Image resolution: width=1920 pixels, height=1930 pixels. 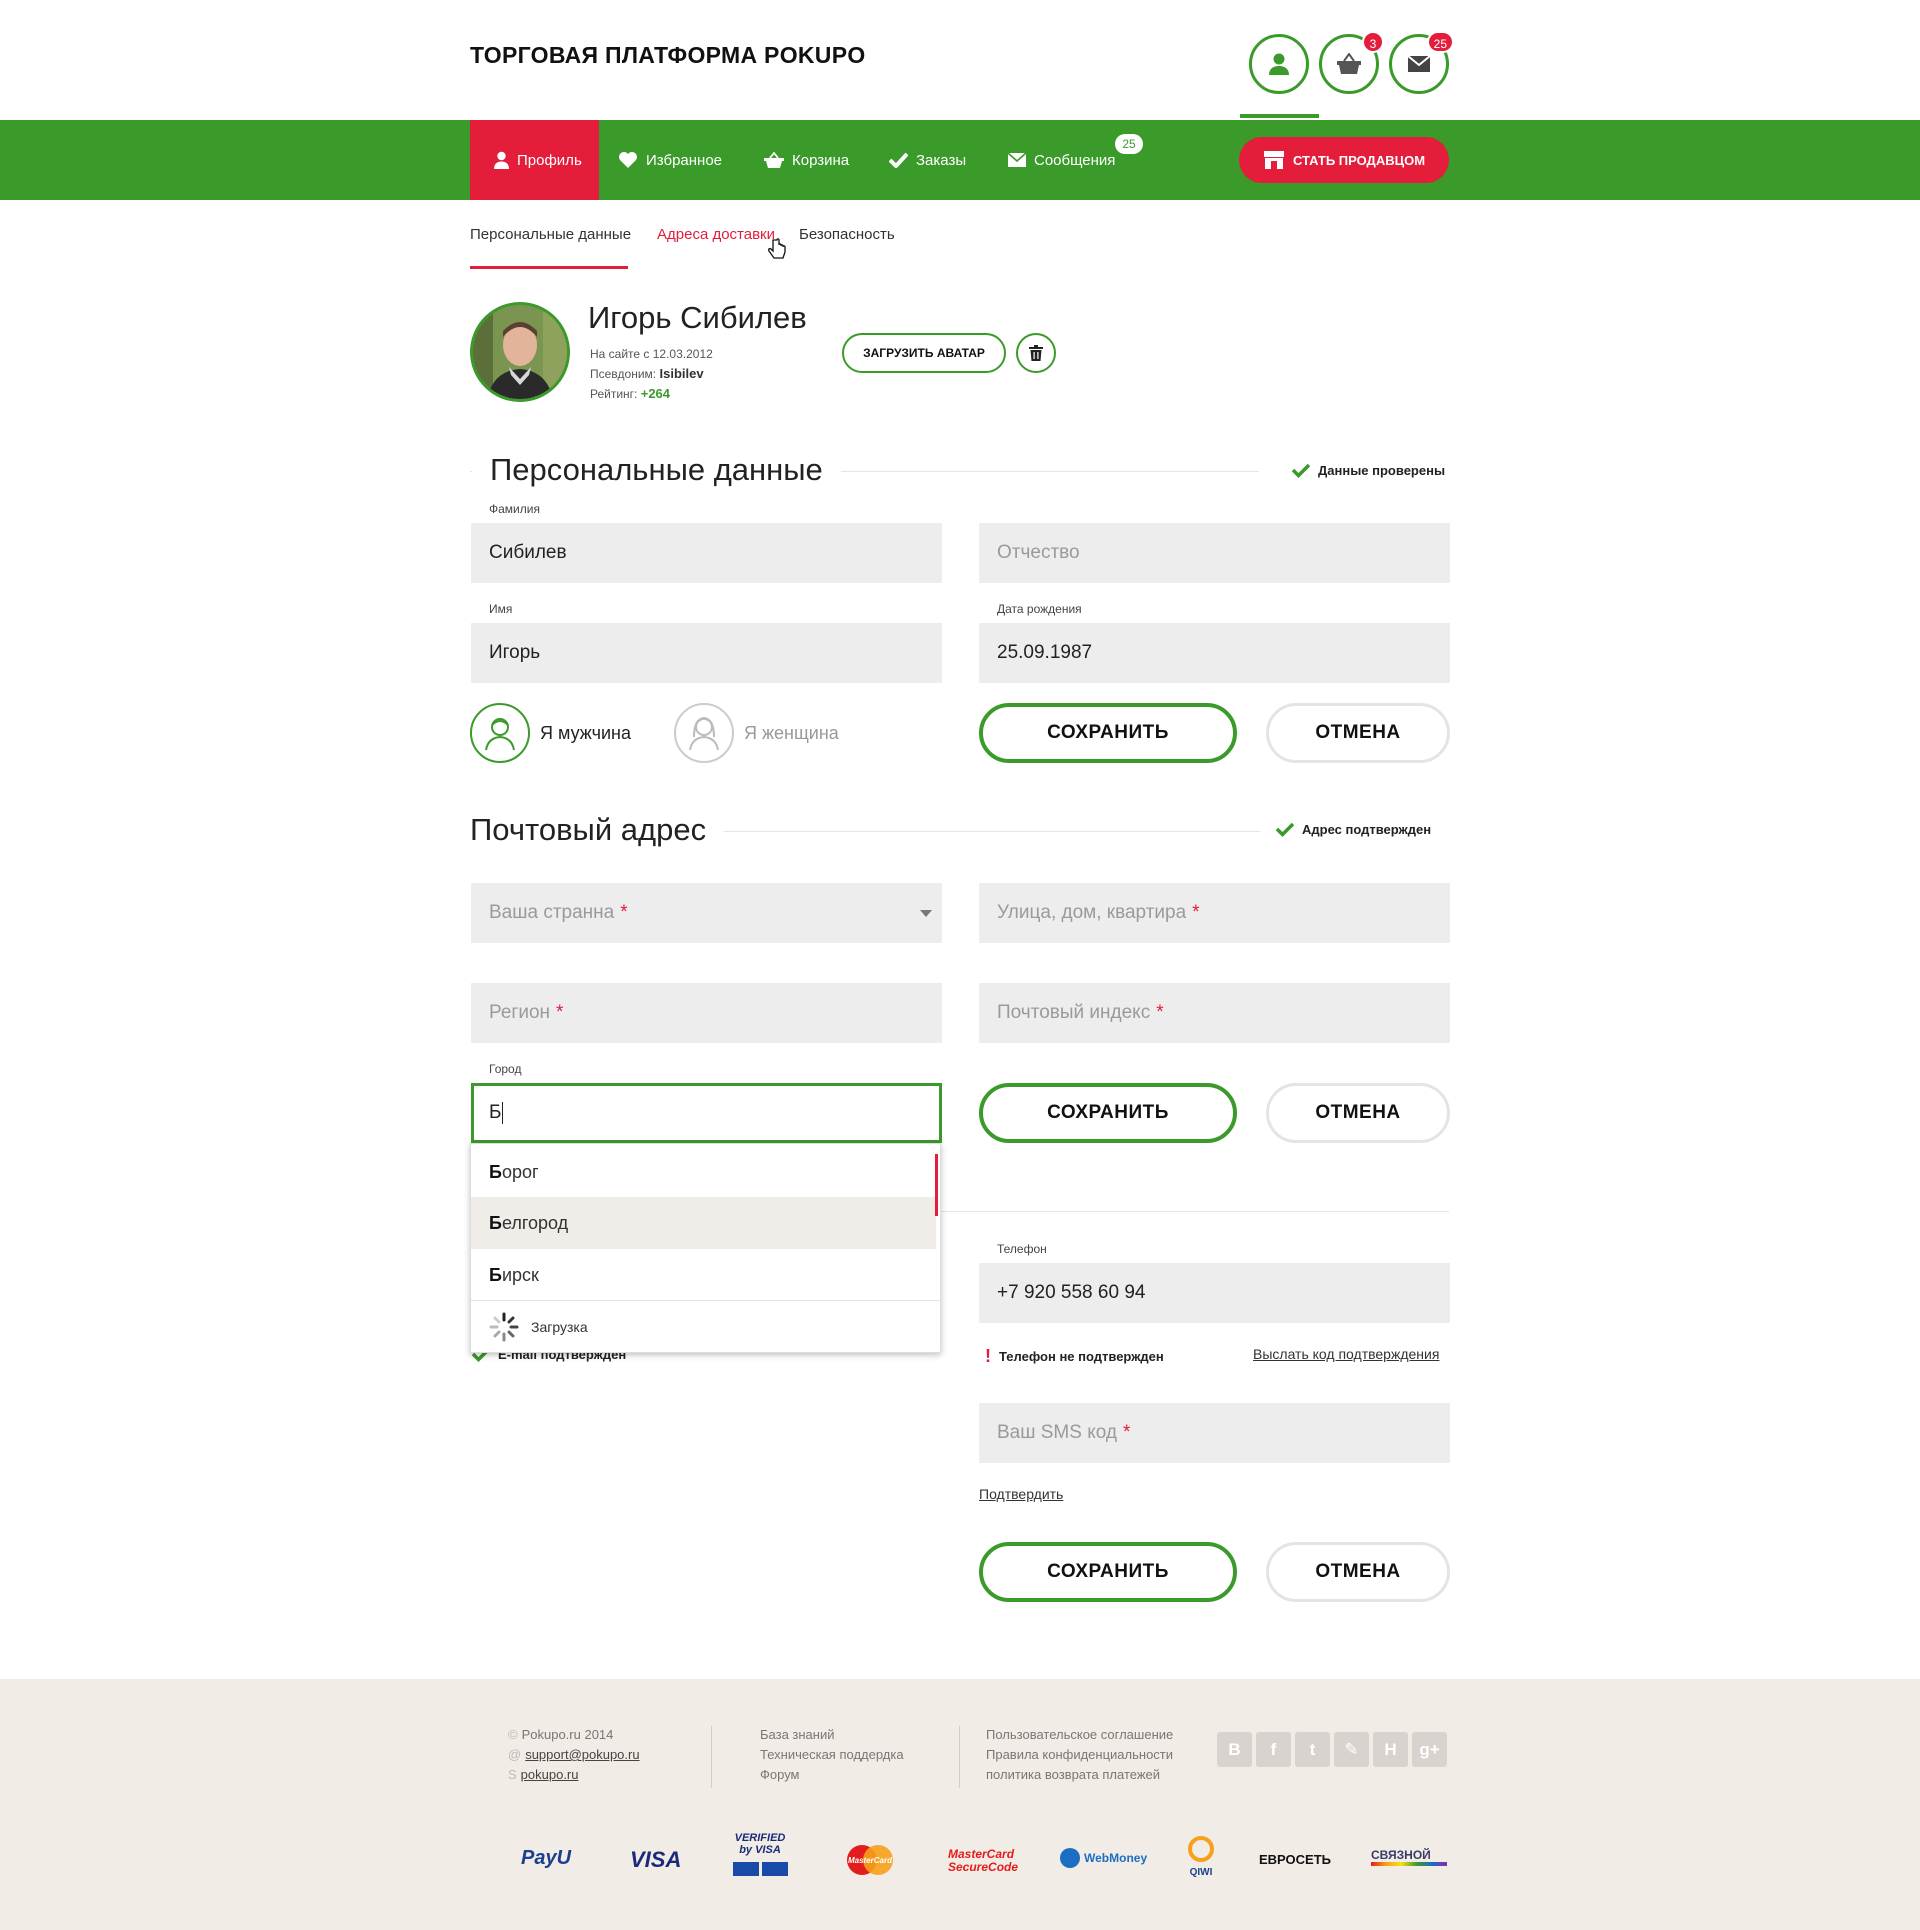 What do you see at coordinates (681, 373) in the screenshot?
I see `alias-value: Isibilev` at bounding box center [681, 373].